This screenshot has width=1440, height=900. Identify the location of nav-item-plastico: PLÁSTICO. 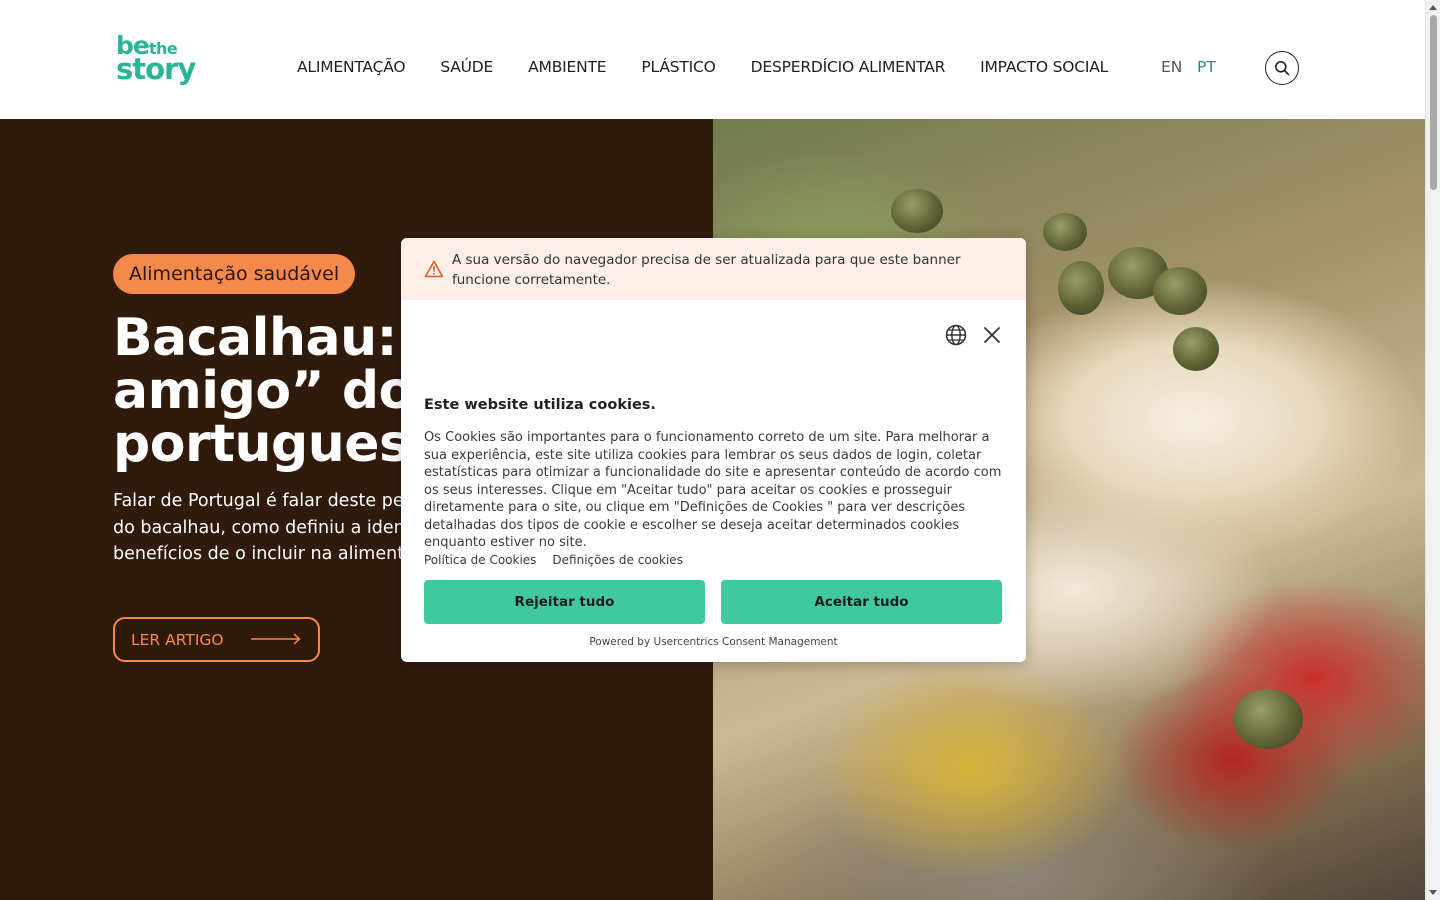
(678, 67).